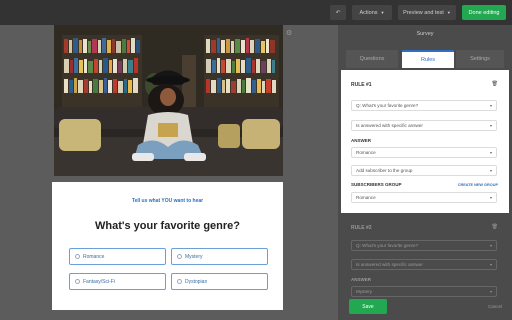 The image size is (512, 320). What do you see at coordinates (167, 201) in the screenshot?
I see `survey-subtitle: Tell us what YOU want to hear` at bounding box center [167, 201].